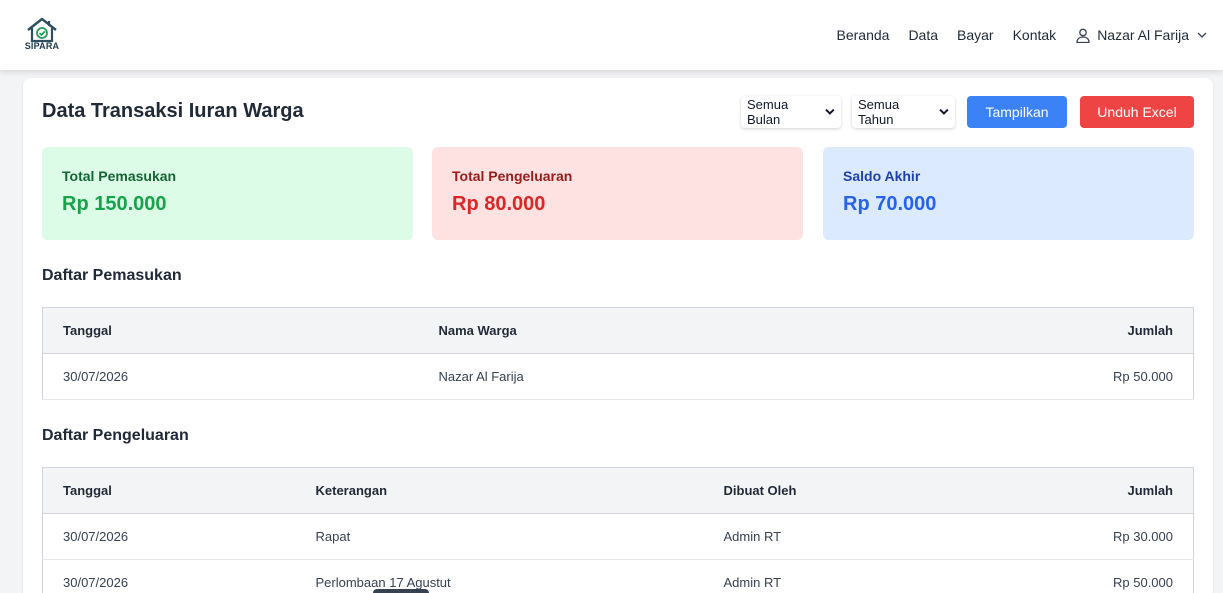 The height and width of the screenshot is (593, 1223). I want to click on user-menu: Nazar Al Farija, so click(1141, 35).